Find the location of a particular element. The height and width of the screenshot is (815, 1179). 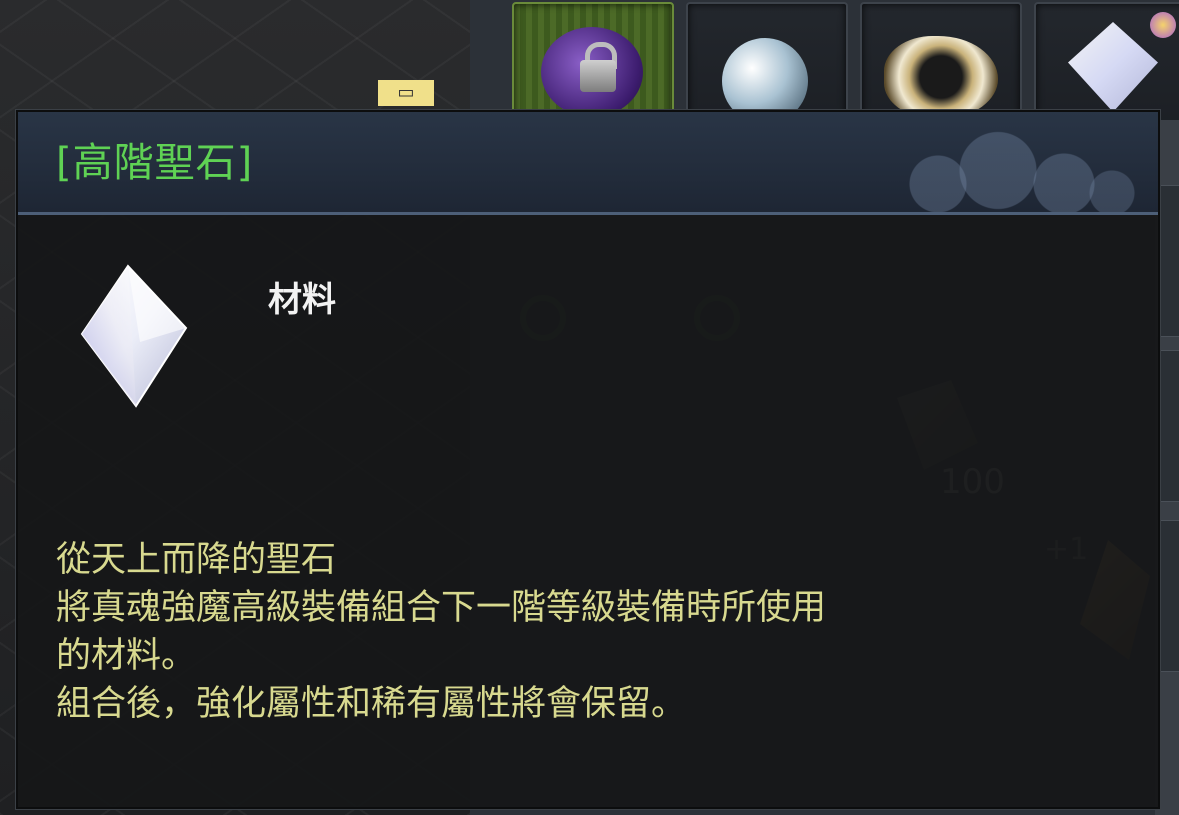

description-line: 組合後，強化屬性和稀有屬性將會保留。 is located at coordinates (371, 704).